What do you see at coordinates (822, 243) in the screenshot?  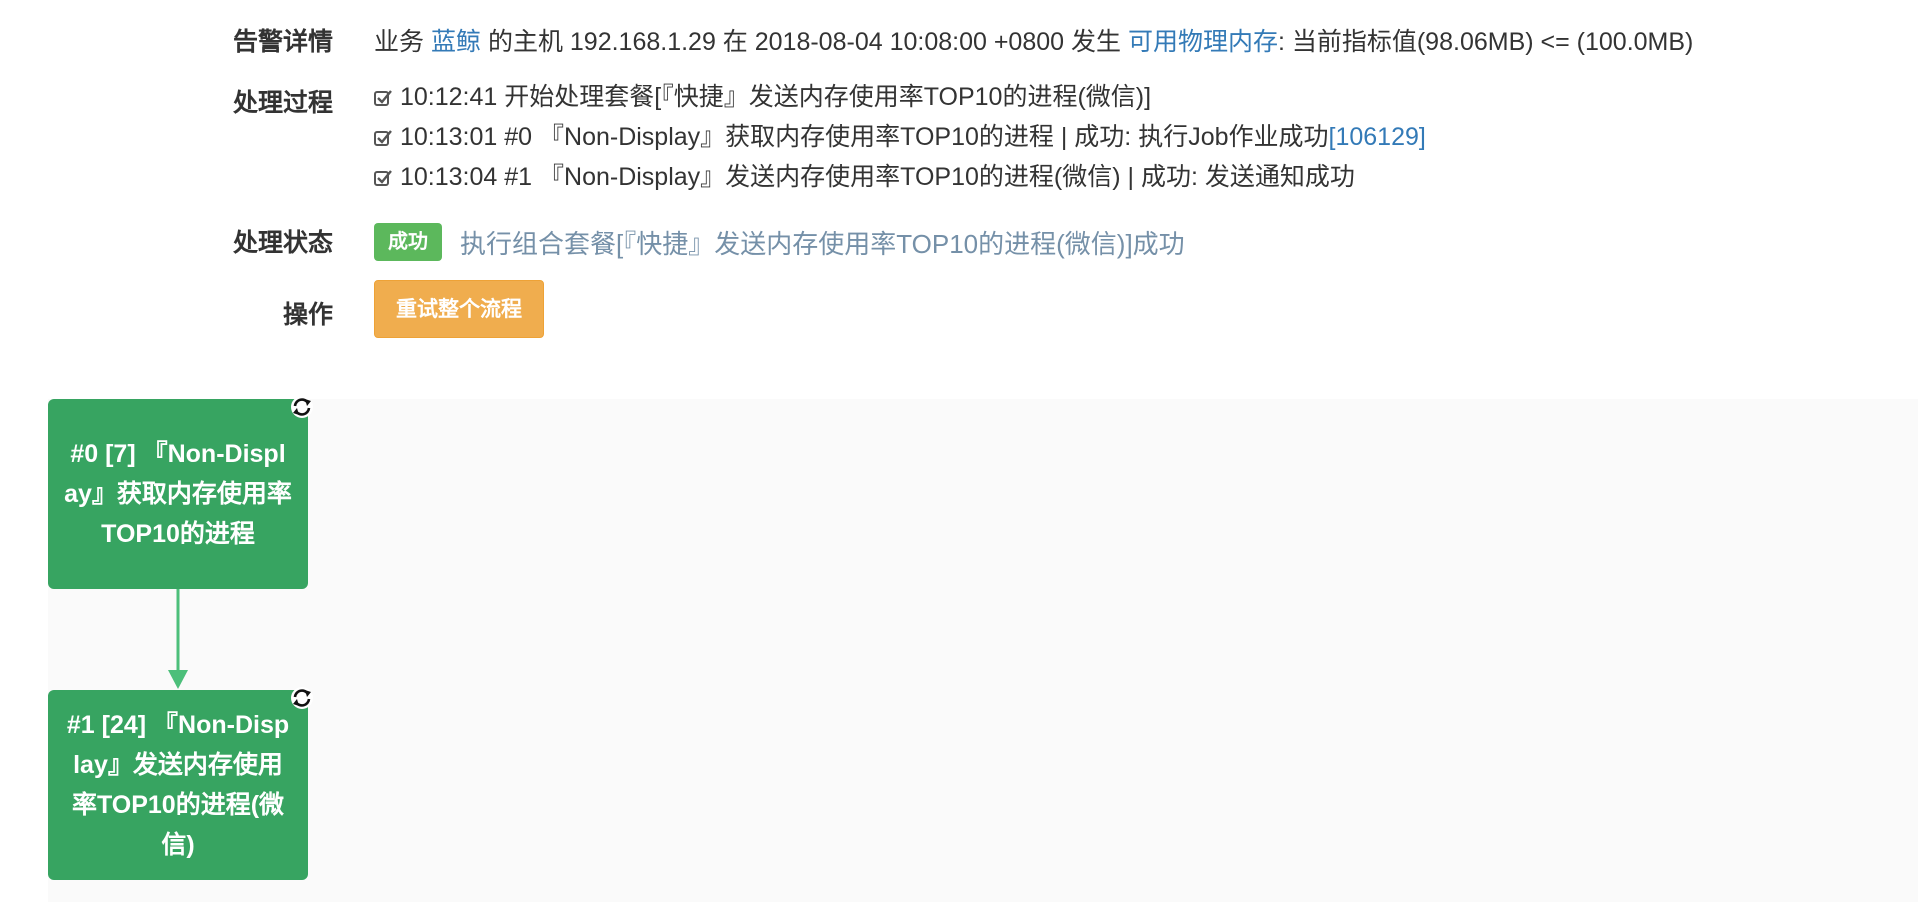 I see `status-text: 执行组合套餐[『快捷』发送内存使用率TOP10的进程(微信)]成功` at bounding box center [822, 243].